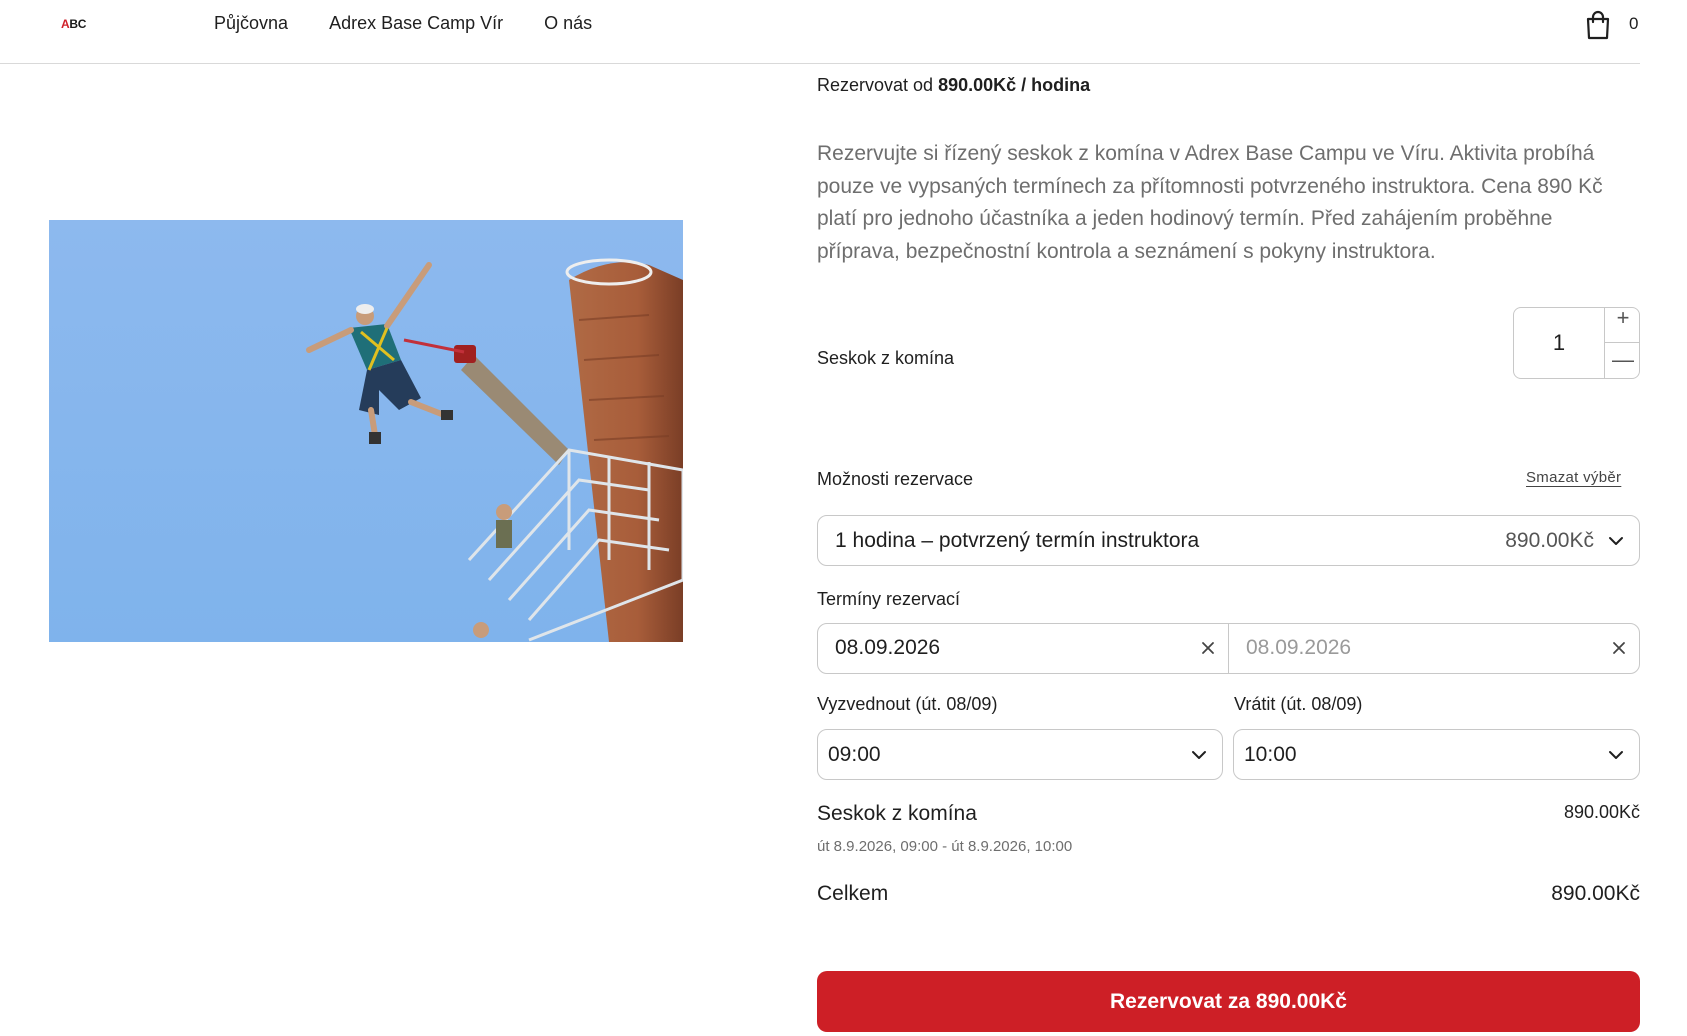 Image resolution: width=1687 pixels, height=1036 pixels. Describe the element at coordinates (886, 358) in the screenshot. I see `quantity-label: Seskok z komína` at that location.